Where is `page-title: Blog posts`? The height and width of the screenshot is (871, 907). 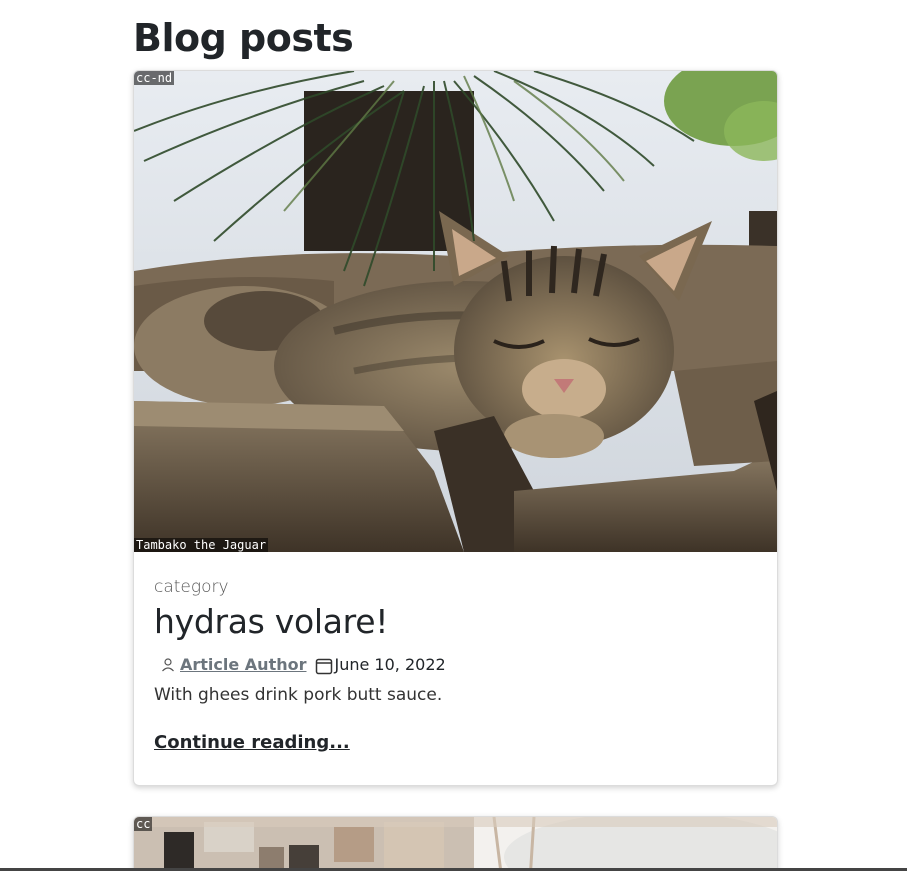
page-title: Blog posts is located at coordinates (243, 38).